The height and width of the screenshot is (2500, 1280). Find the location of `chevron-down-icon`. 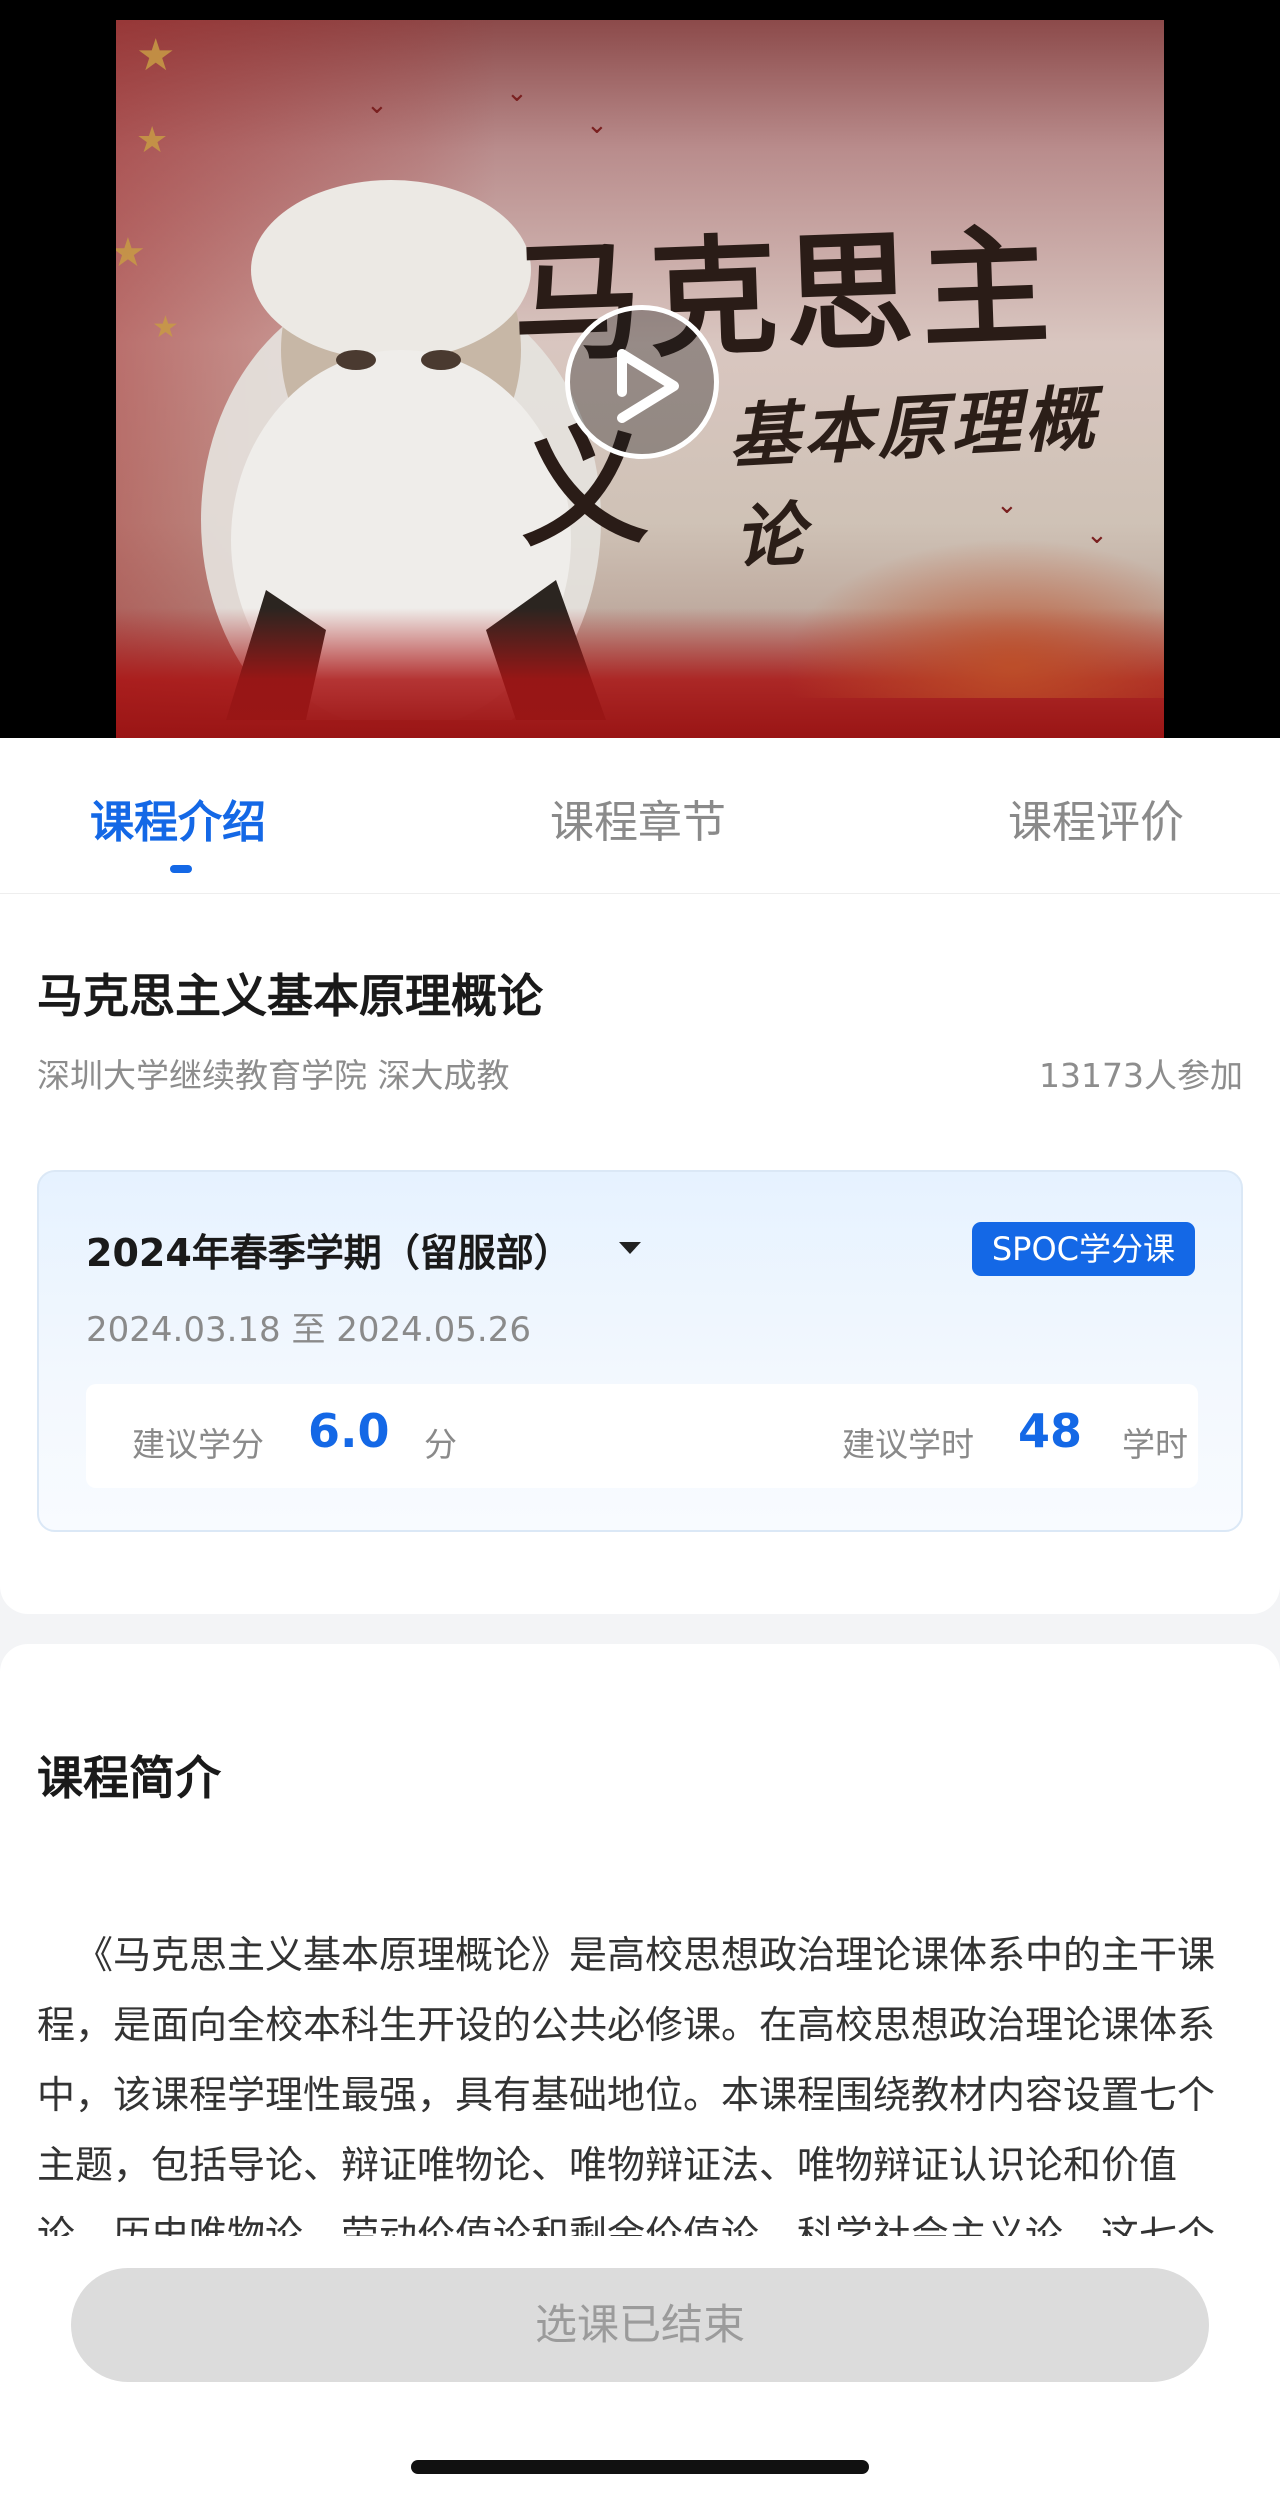

chevron-down-icon is located at coordinates (630, 1248).